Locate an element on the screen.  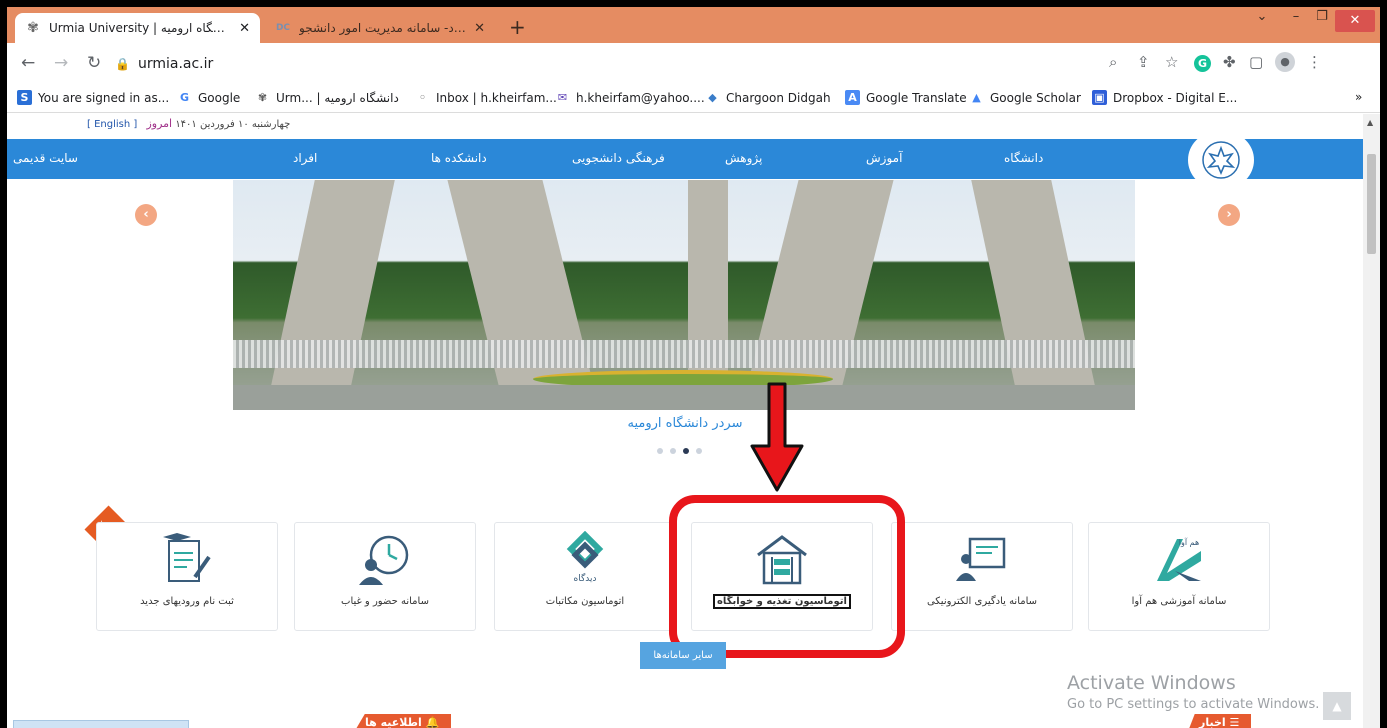
current-date: چهارشنبه ۱۰ فروردین ۱۴۰۱ is located at coordinates (233, 124).